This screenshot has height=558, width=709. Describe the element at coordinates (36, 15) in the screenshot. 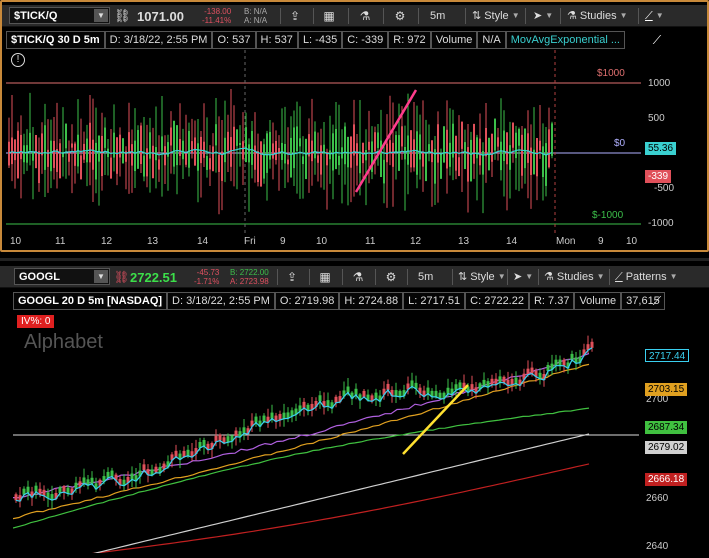

I see `tick-symbol: $TICK/Q` at that location.